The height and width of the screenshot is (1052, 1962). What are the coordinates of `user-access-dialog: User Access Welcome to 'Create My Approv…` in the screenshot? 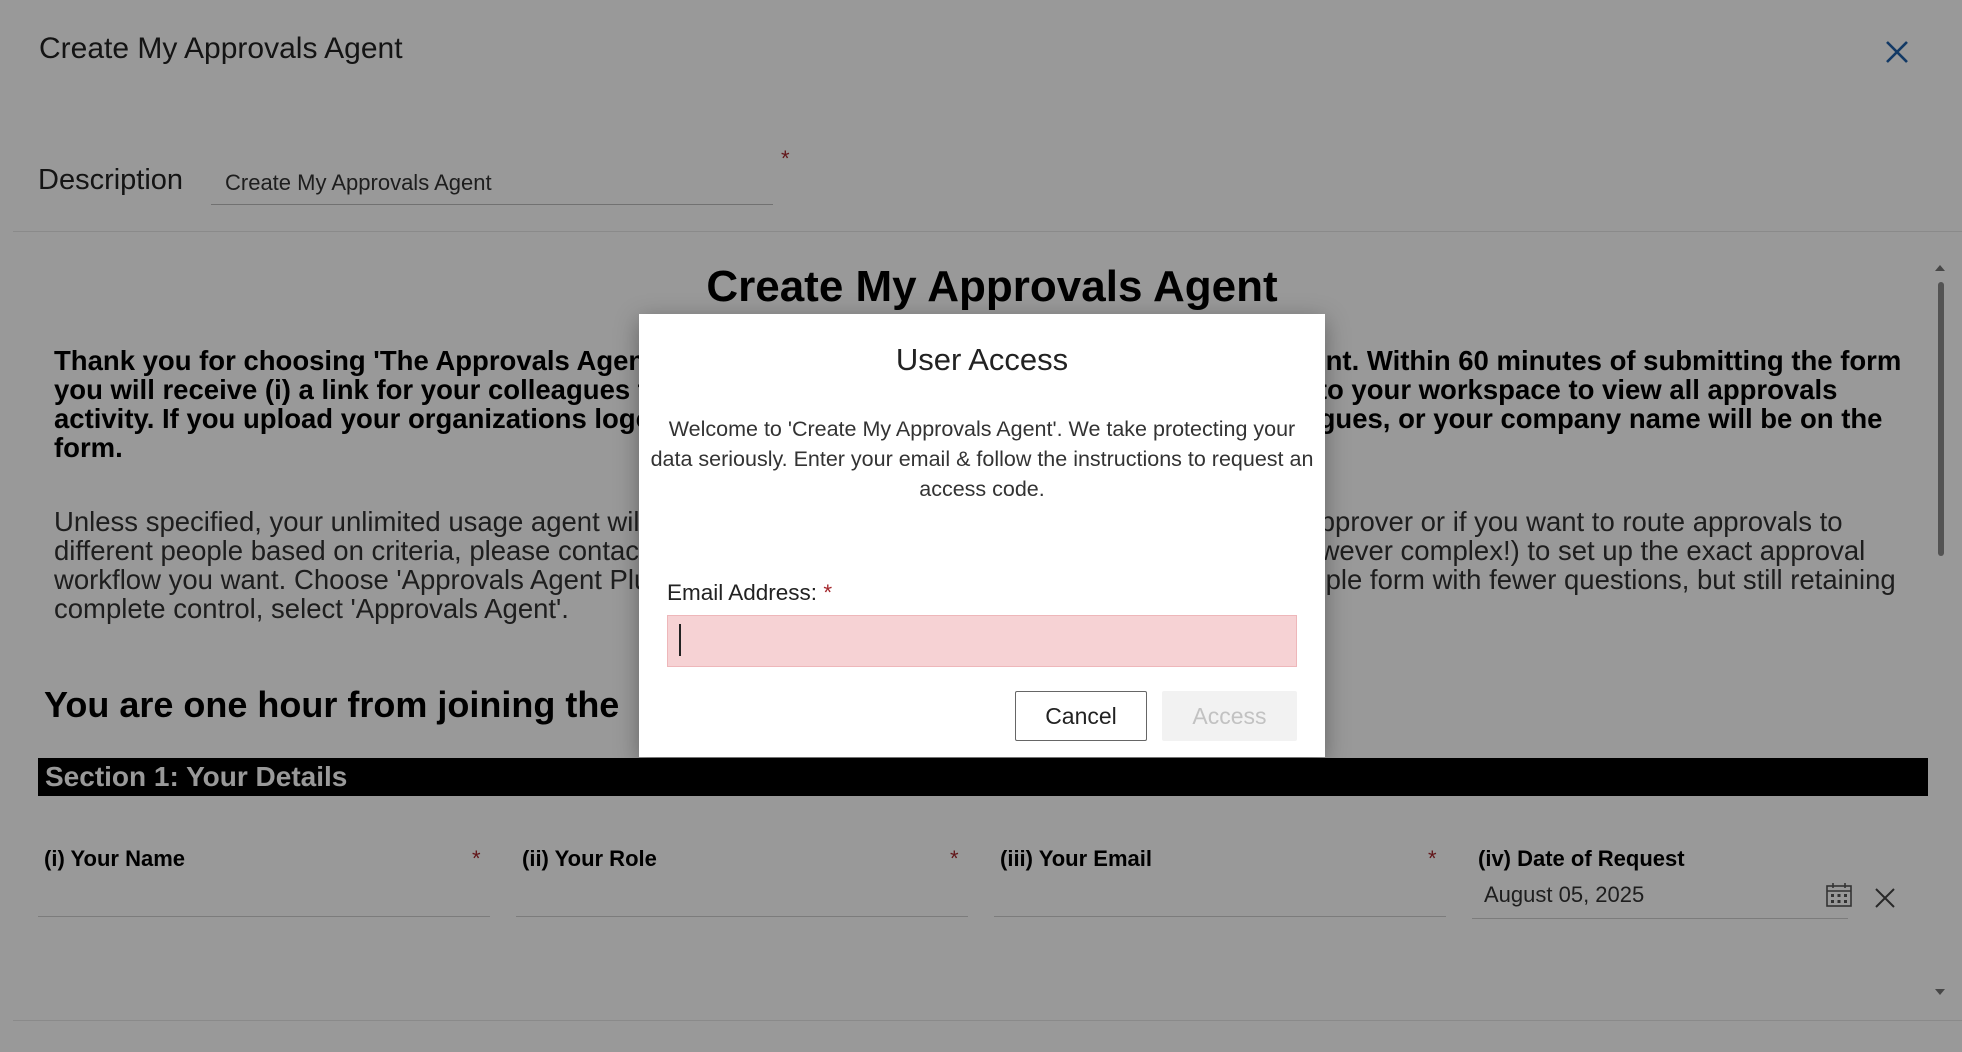 It's located at (982, 535).